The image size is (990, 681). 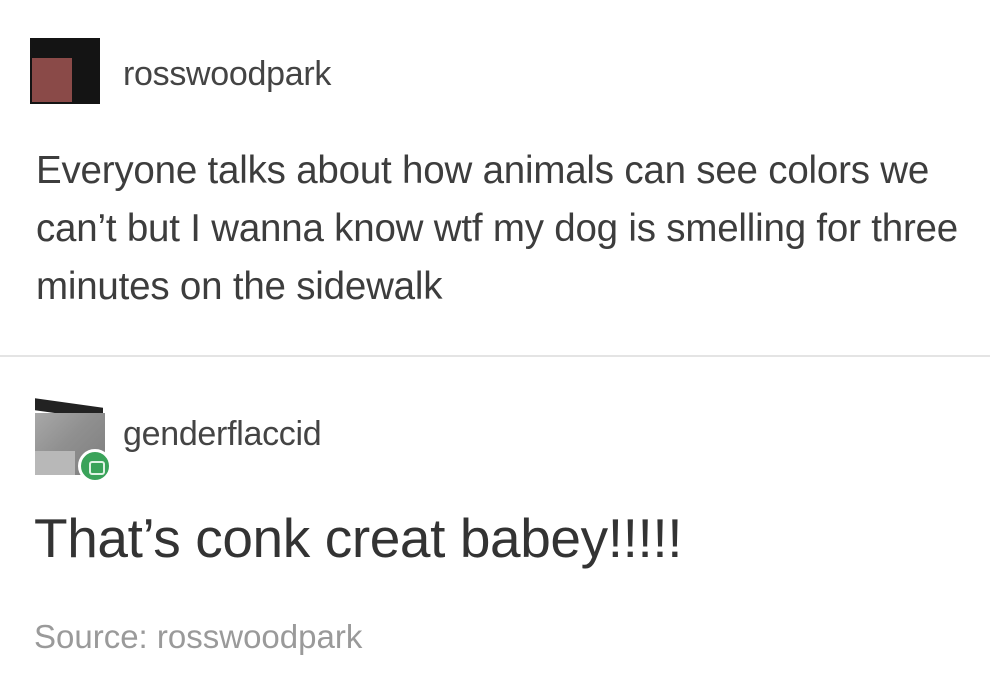 What do you see at coordinates (358, 538) in the screenshot?
I see `reply-text: That’s conk creat babey!!!!!` at bounding box center [358, 538].